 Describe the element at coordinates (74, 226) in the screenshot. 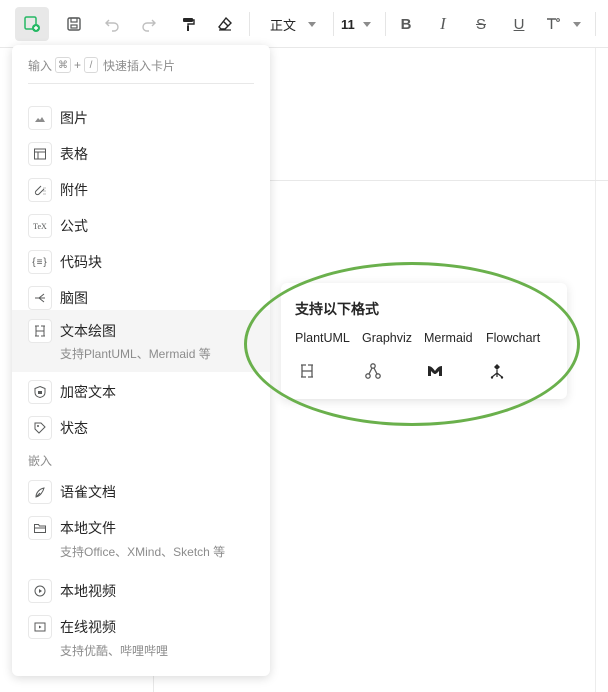

I see `menu-item-label: 公式` at that location.